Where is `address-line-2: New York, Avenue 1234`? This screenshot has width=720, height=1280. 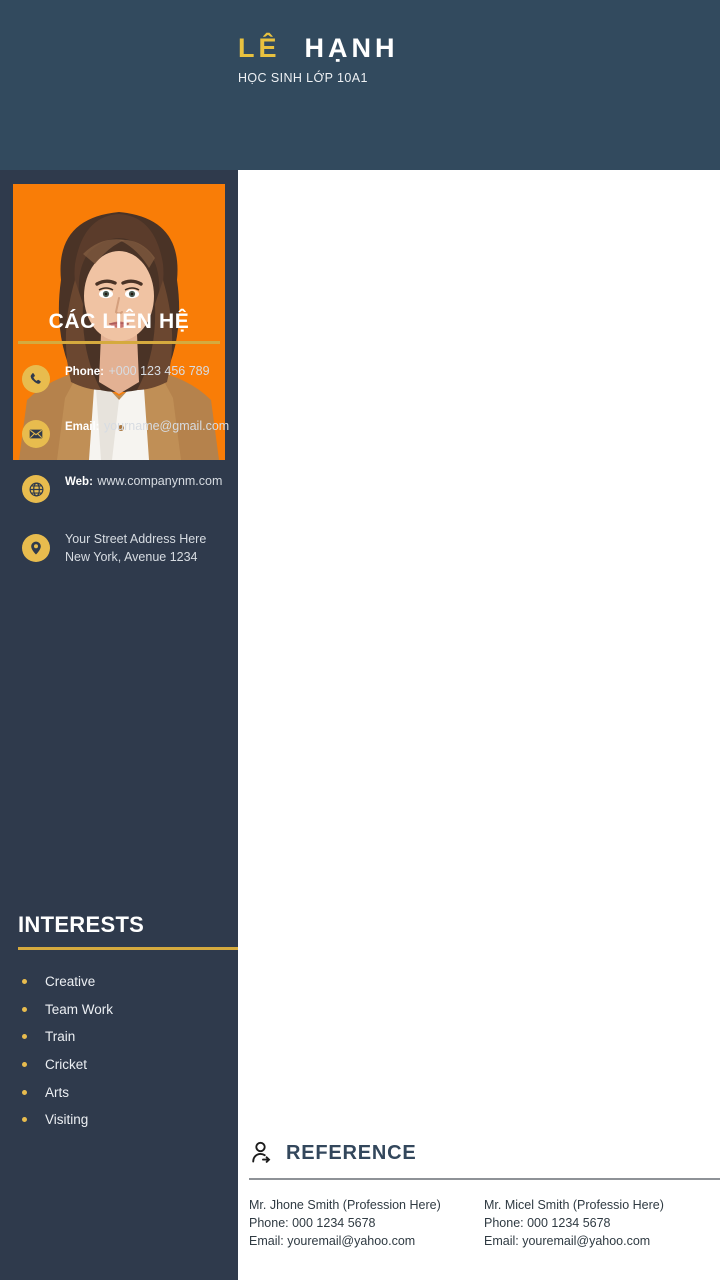 address-line-2: New York, Avenue 1234 is located at coordinates (131, 557).